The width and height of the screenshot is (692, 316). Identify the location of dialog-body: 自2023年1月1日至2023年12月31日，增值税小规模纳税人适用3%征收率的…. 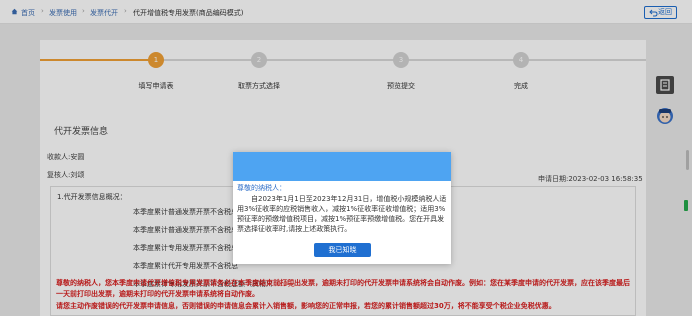
(342, 214).